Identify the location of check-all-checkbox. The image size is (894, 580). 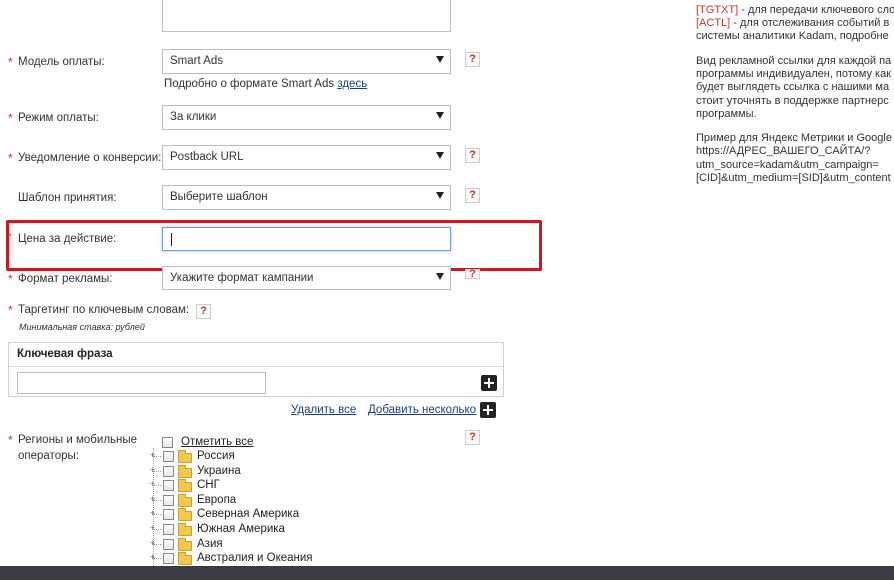
(167, 442).